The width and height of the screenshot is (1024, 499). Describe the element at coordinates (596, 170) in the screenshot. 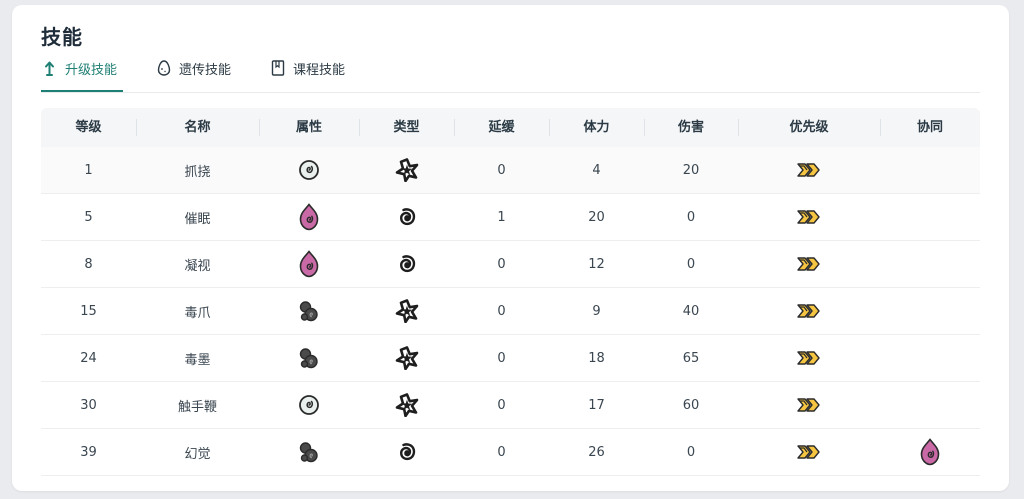

I see `cell-stamina: 4` at that location.